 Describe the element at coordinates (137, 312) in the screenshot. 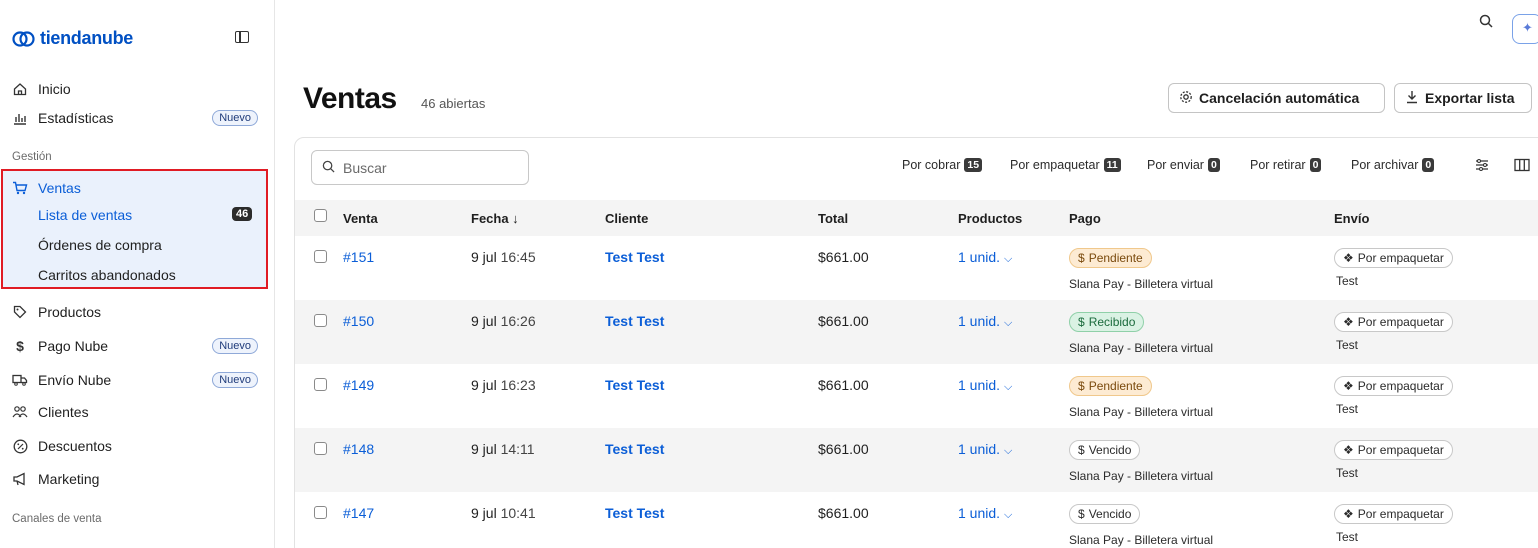

I see `sidebar-item-productos: Productos` at that location.